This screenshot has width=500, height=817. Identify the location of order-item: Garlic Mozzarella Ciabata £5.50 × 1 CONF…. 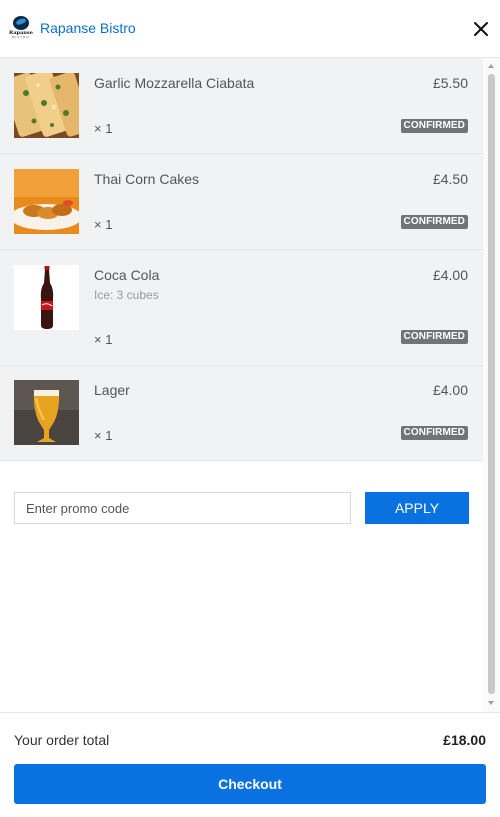
(241, 106).